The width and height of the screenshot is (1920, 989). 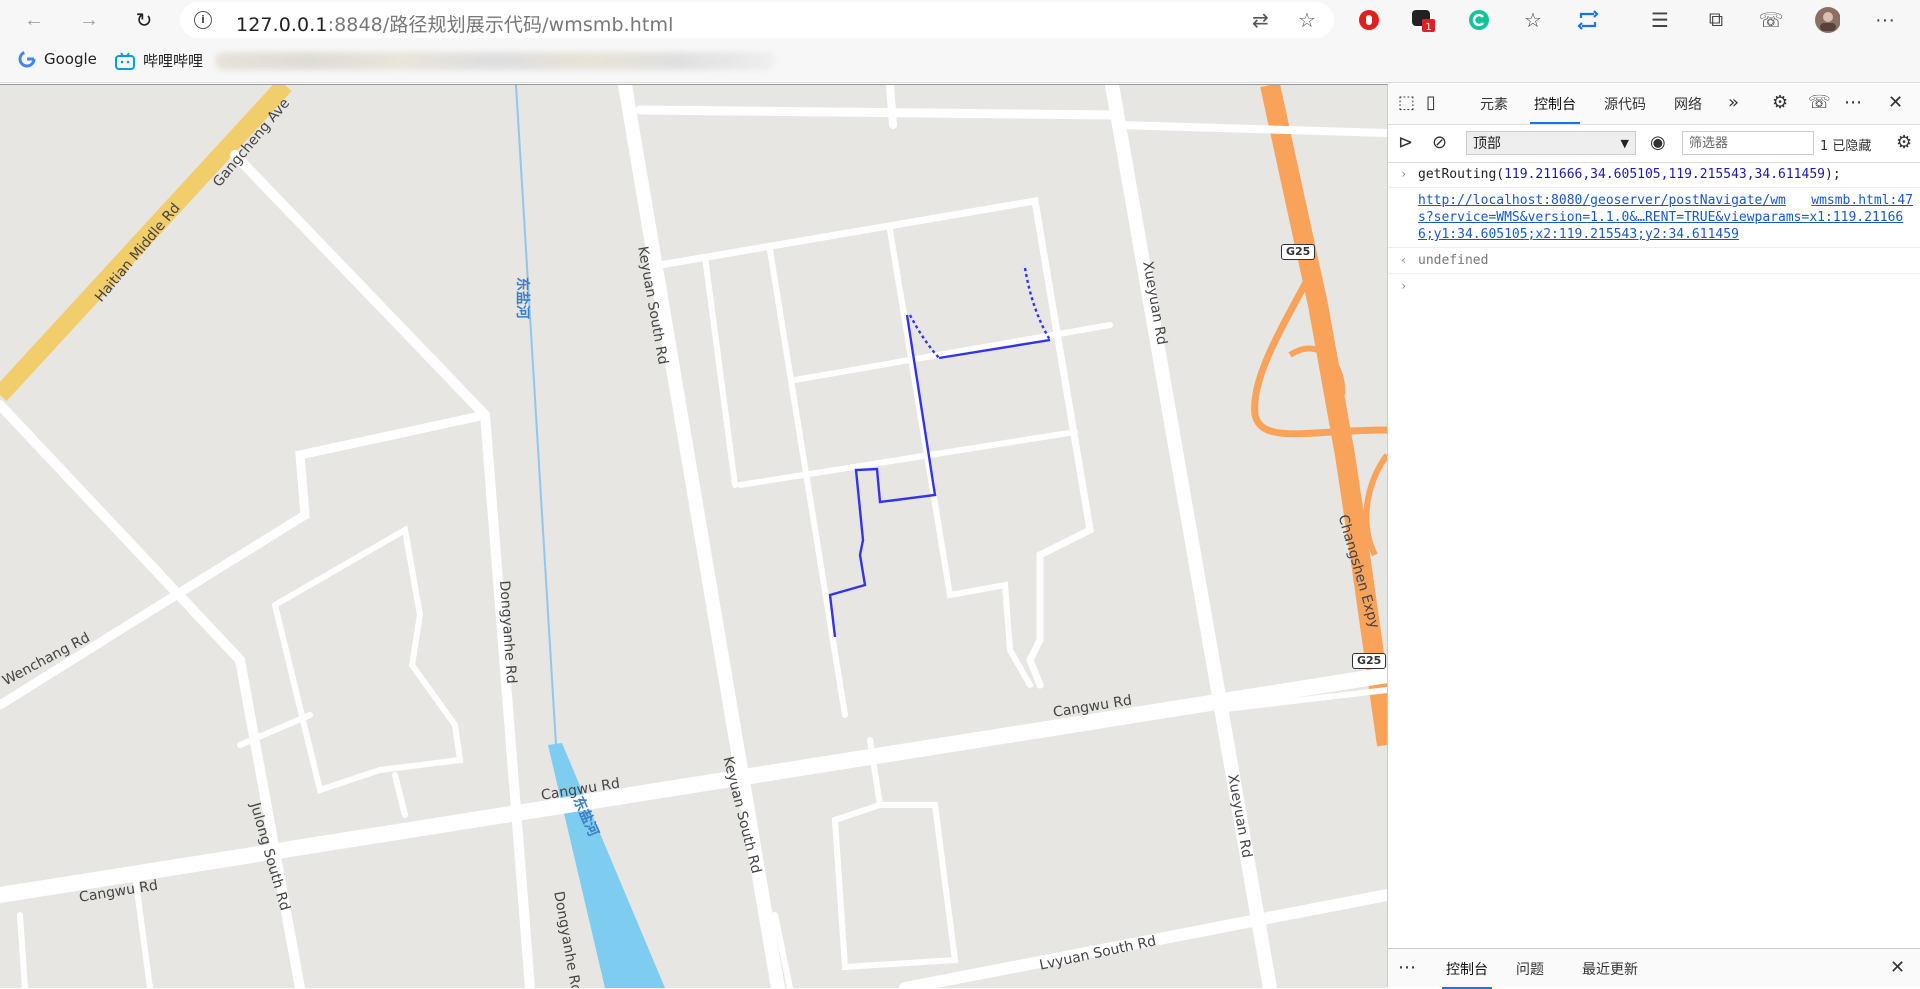 What do you see at coordinates (1404, 174) in the screenshot?
I see `input-chevron-icon: ›` at bounding box center [1404, 174].